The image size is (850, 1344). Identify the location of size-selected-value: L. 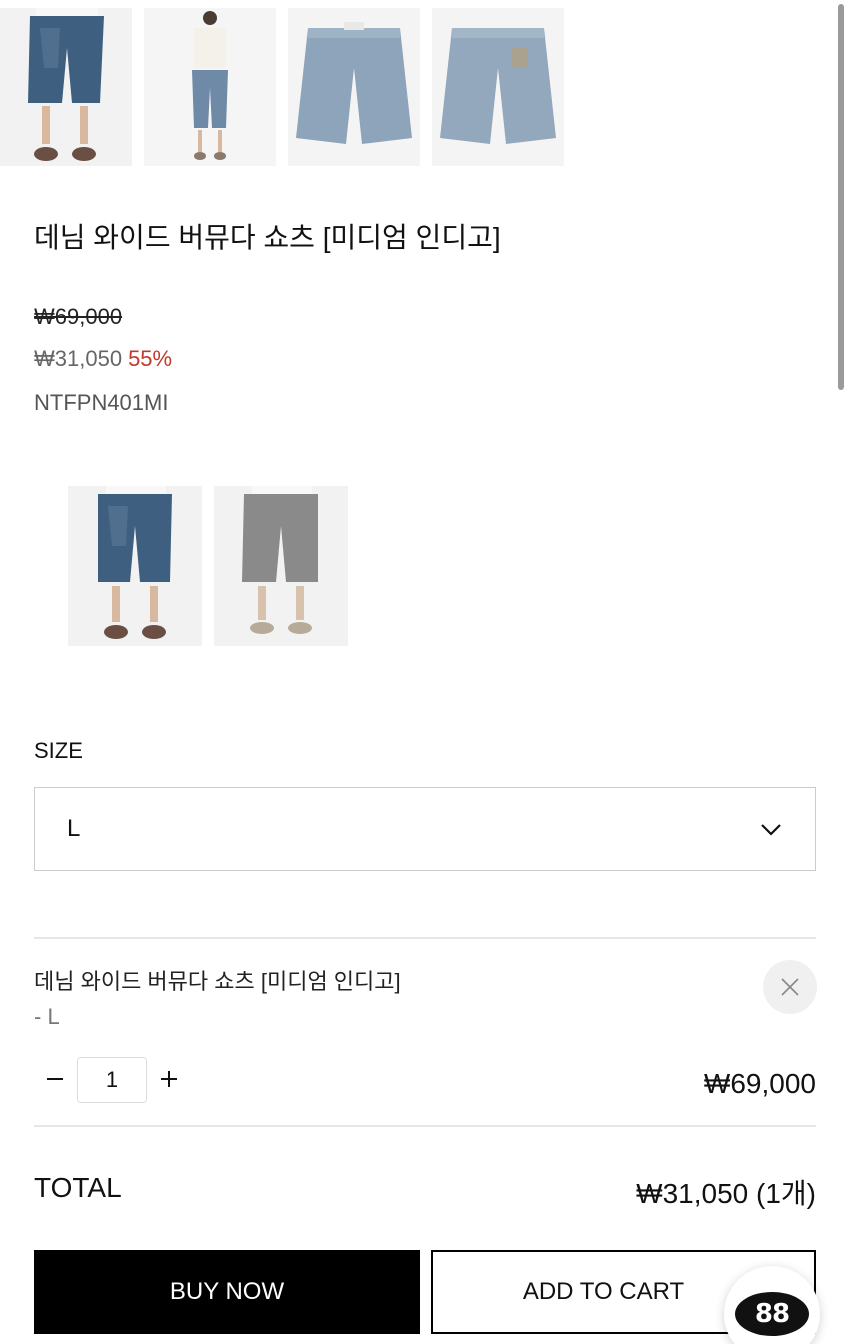
(74, 828).